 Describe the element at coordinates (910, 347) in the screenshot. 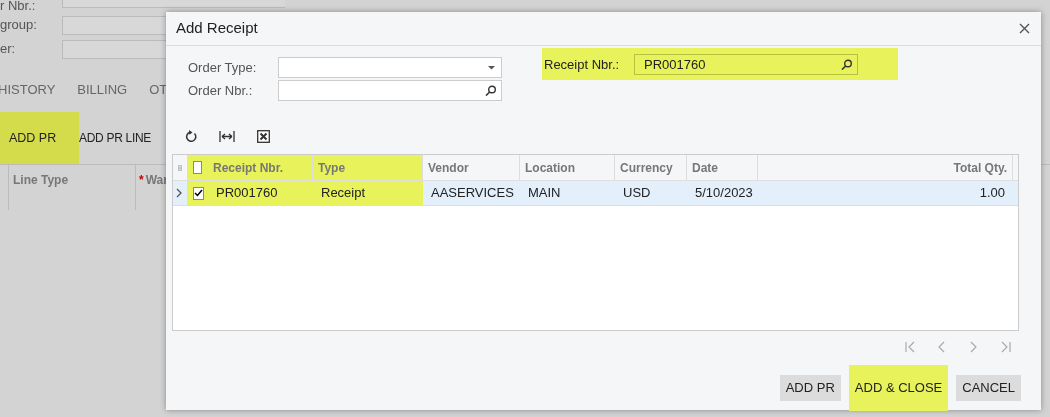

I see `first-page-icon` at that location.